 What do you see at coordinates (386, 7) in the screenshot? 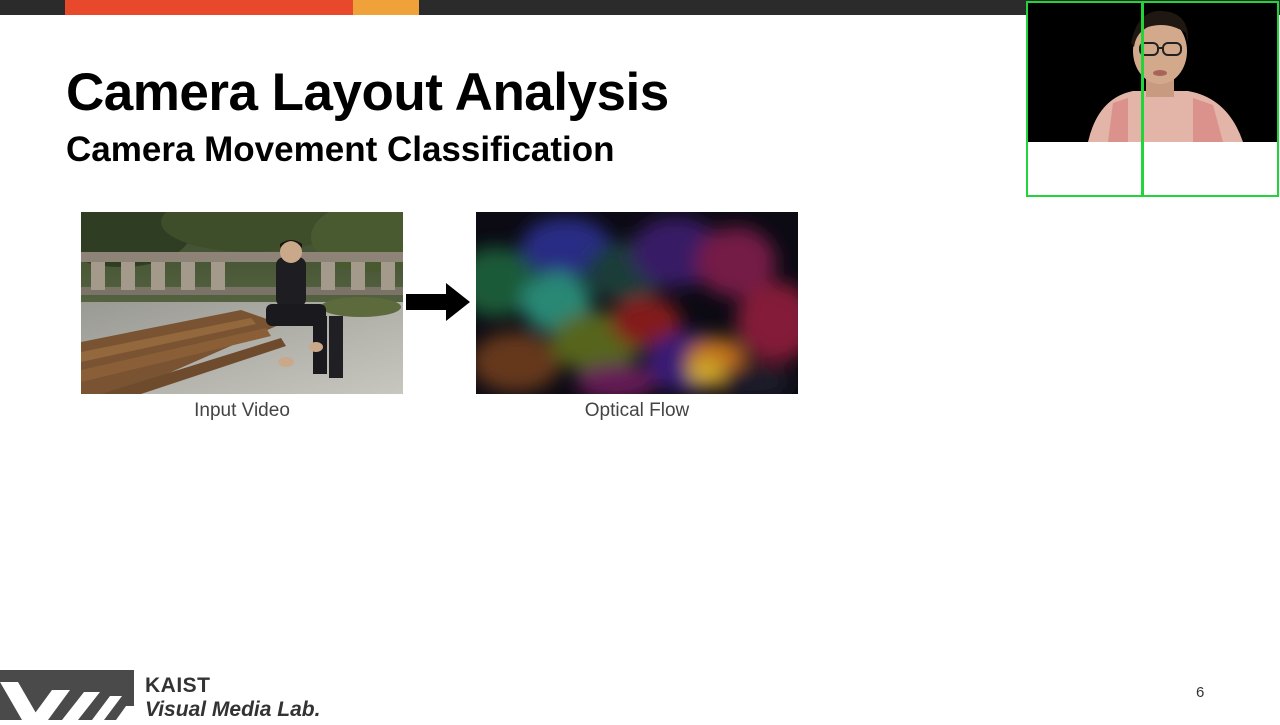
I see `accent-bar-orange` at bounding box center [386, 7].